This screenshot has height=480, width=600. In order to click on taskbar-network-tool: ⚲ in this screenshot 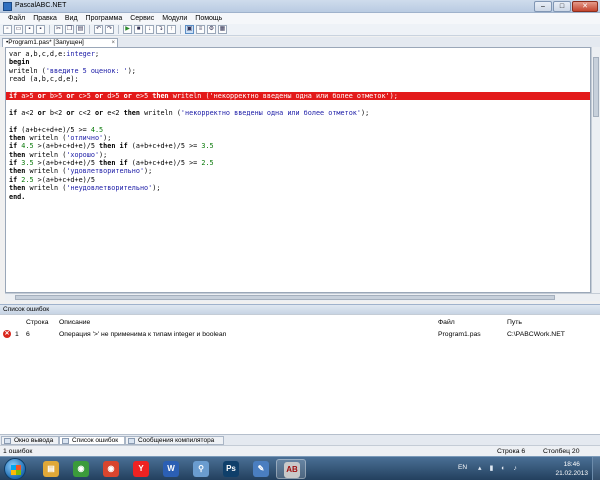, I will do `click(201, 469)`.